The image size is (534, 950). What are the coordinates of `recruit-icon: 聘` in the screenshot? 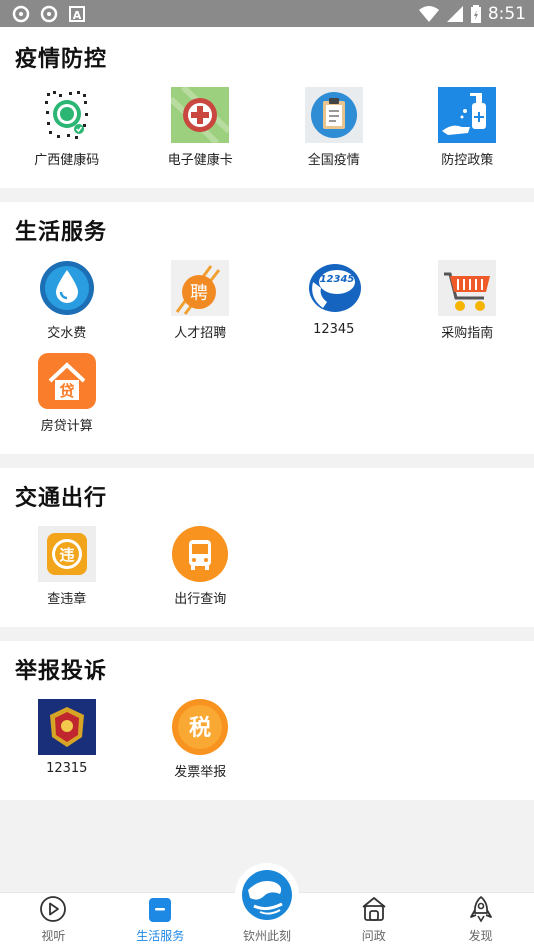 It's located at (200, 288).